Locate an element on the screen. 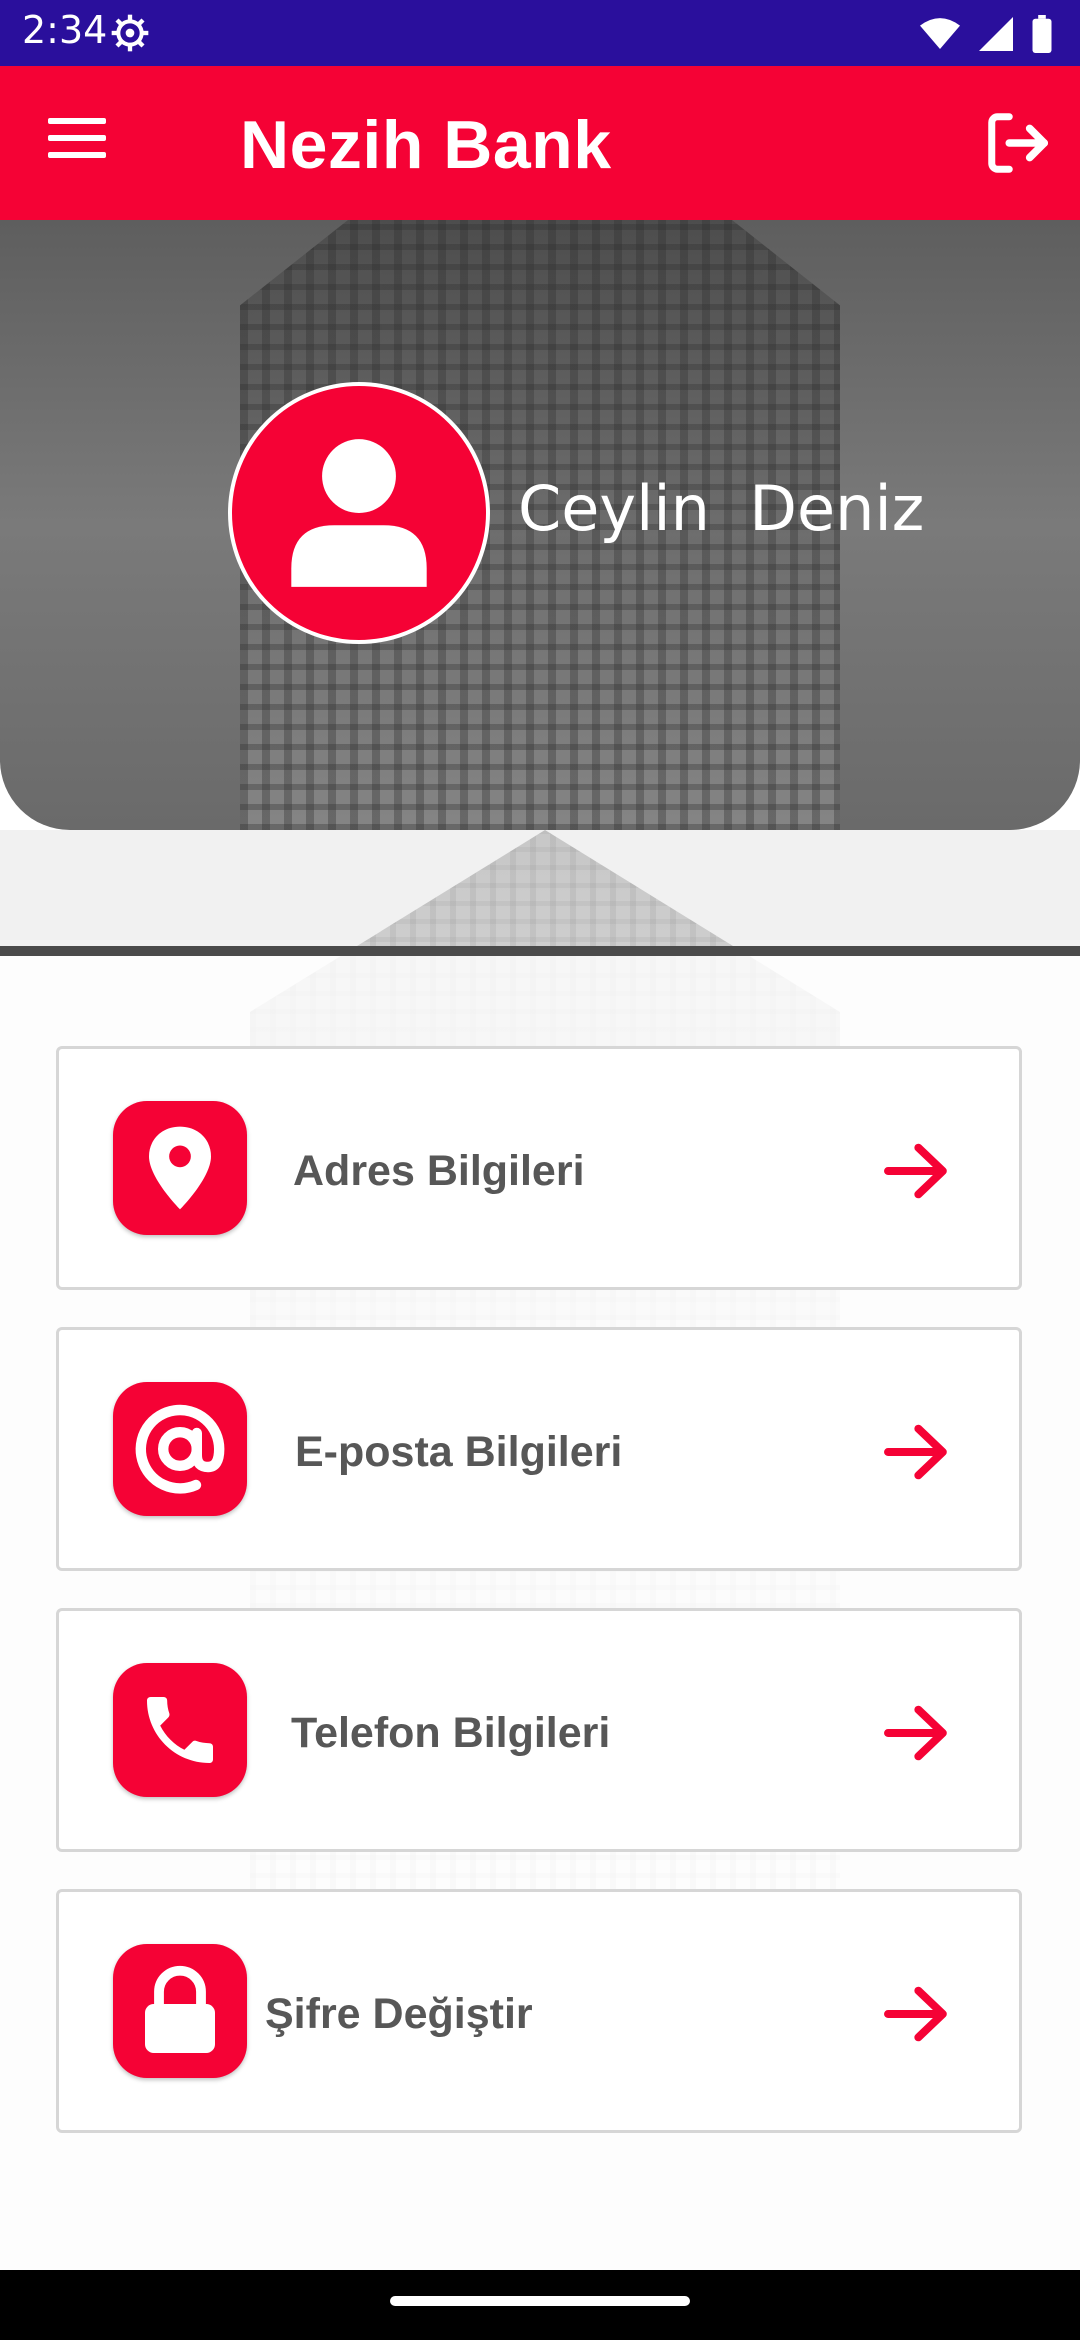 This screenshot has width=1080, height=2340. card-label: Şifre Değiştir is located at coordinates (399, 2014).